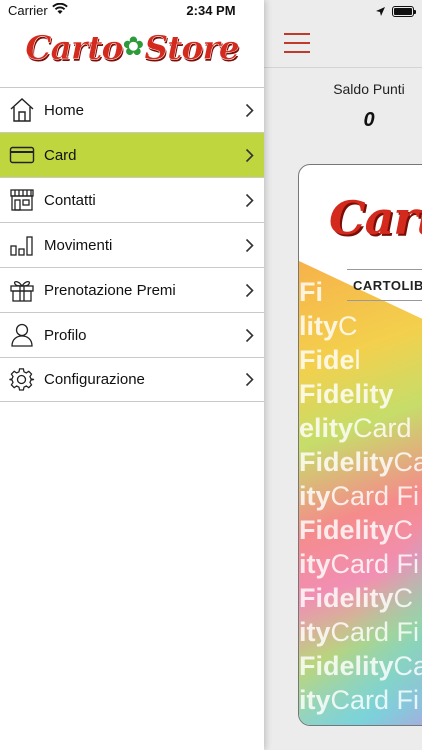 This screenshot has width=422, height=750. What do you see at coordinates (22, 335) in the screenshot?
I see `user-icon` at bounding box center [22, 335].